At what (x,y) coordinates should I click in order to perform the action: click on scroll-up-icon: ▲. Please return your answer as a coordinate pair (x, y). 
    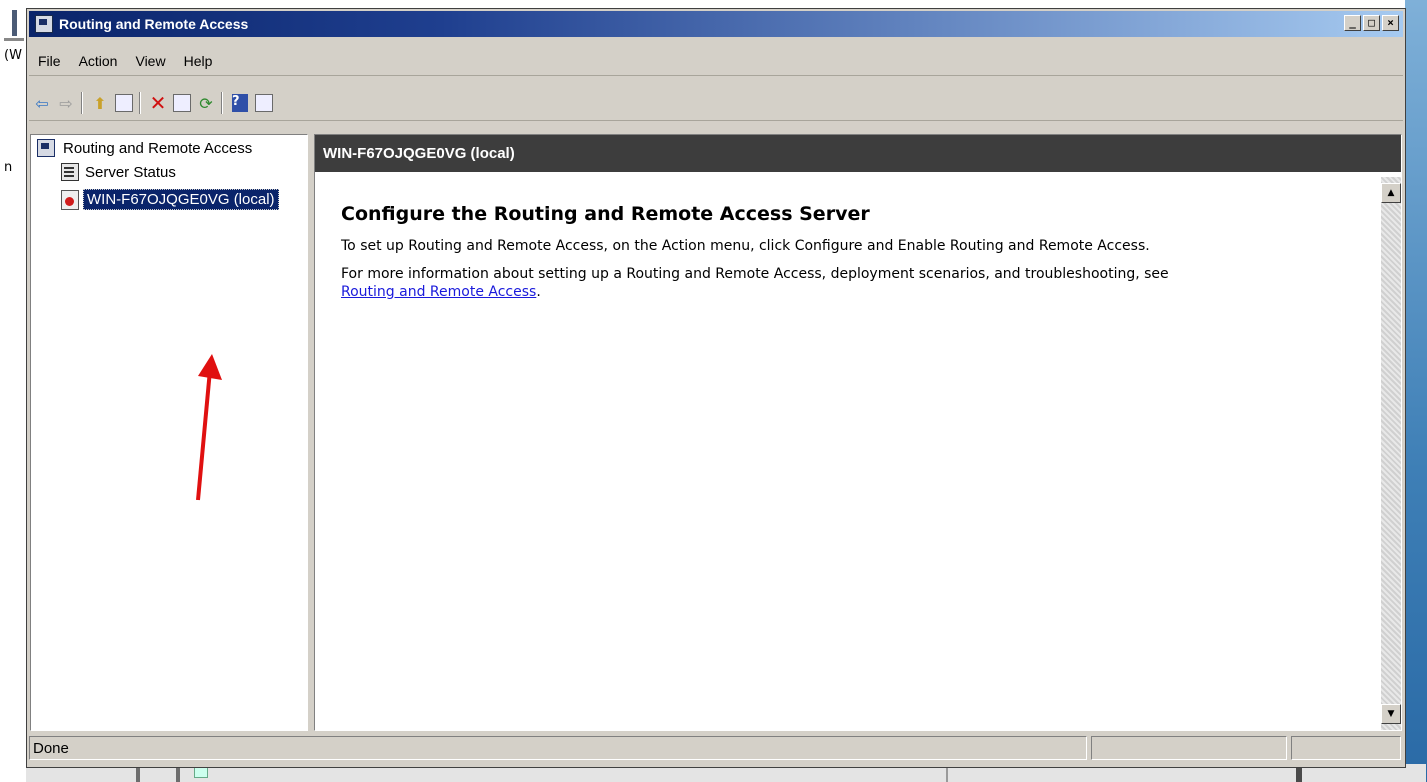
    Looking at the image, I should click on (1391, 193).